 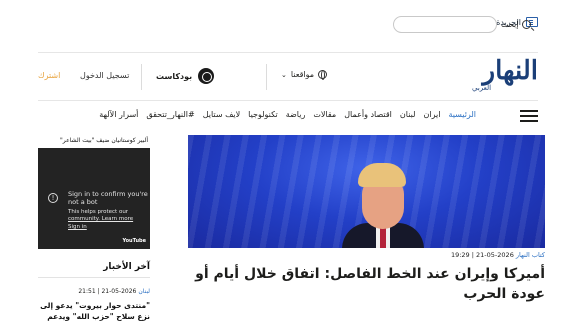 What do you see at coordinates (462, 114) in the screenshot?
I see `nav-item-home: الرئيسية` at bounding box center [462, 114].